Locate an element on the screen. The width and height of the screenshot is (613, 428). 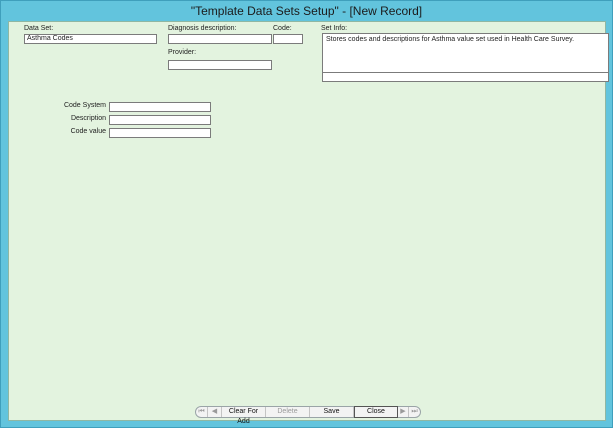
save-button: Save is located at coordinates (332, 412).